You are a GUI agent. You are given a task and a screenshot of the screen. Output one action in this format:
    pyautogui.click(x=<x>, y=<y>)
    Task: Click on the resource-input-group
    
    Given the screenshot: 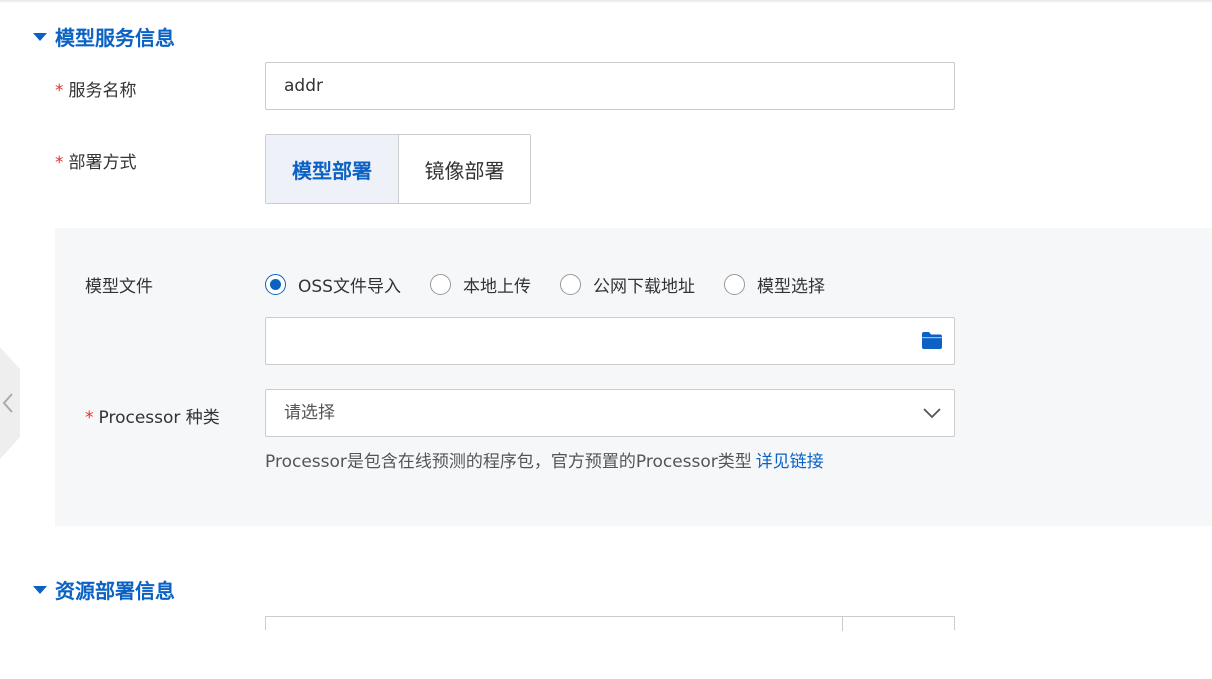 What is the action you would take?
    pyautogui.click(x=610, y=623)
    